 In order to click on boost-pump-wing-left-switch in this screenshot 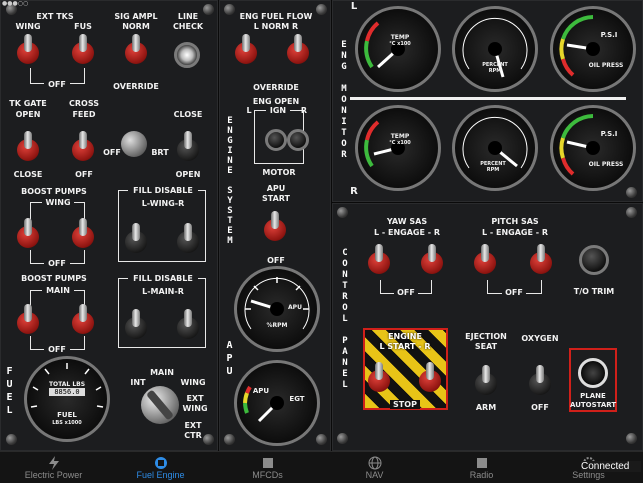, I will do `click(28, 233)`.